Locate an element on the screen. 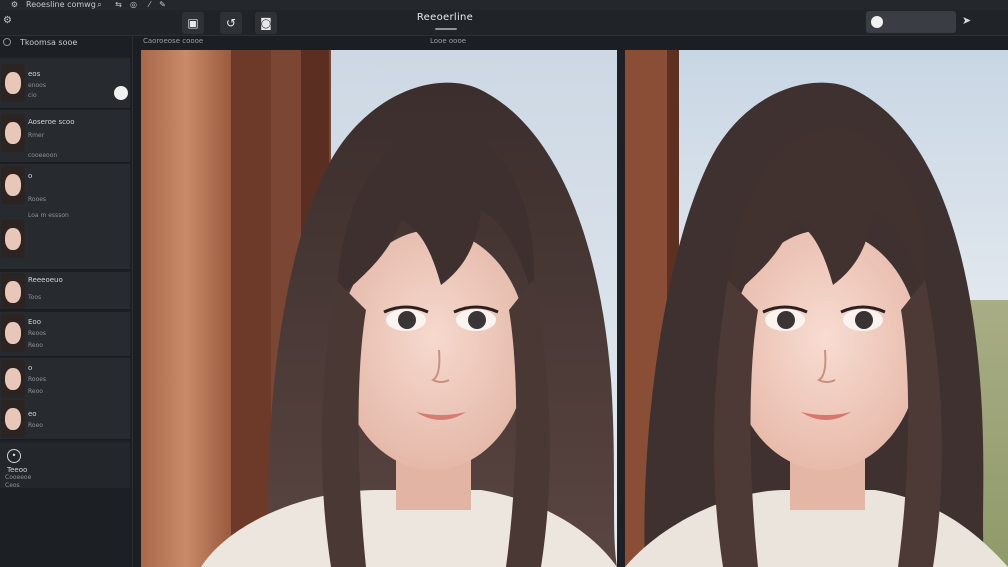 This screenshot has width=1008, height=567. search-box is located at coordinates (911, 22).